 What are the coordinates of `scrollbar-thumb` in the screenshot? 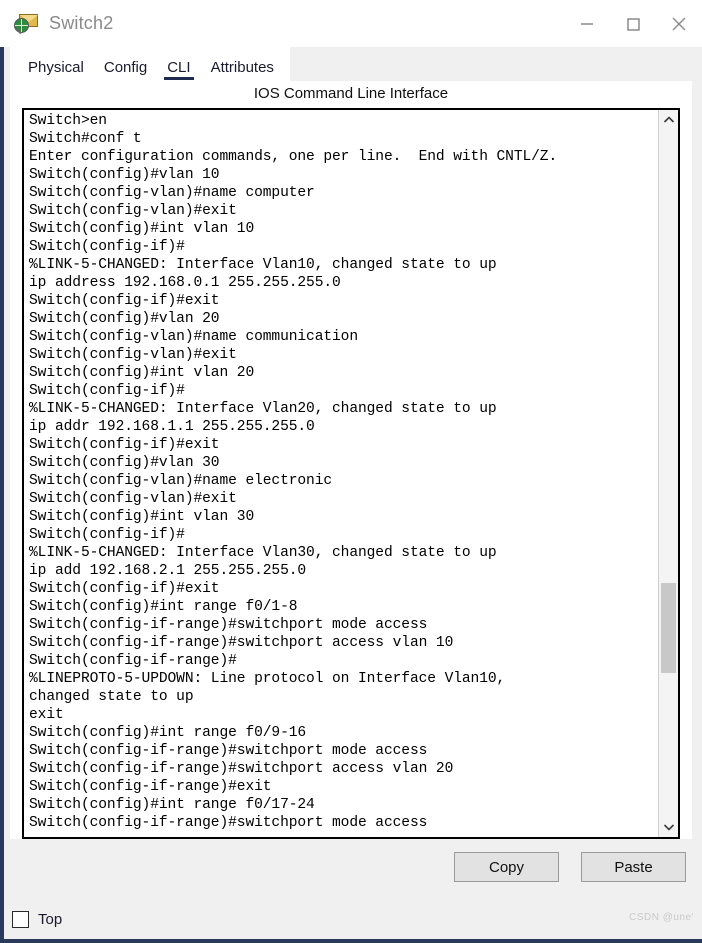 It's located at (668, 628).